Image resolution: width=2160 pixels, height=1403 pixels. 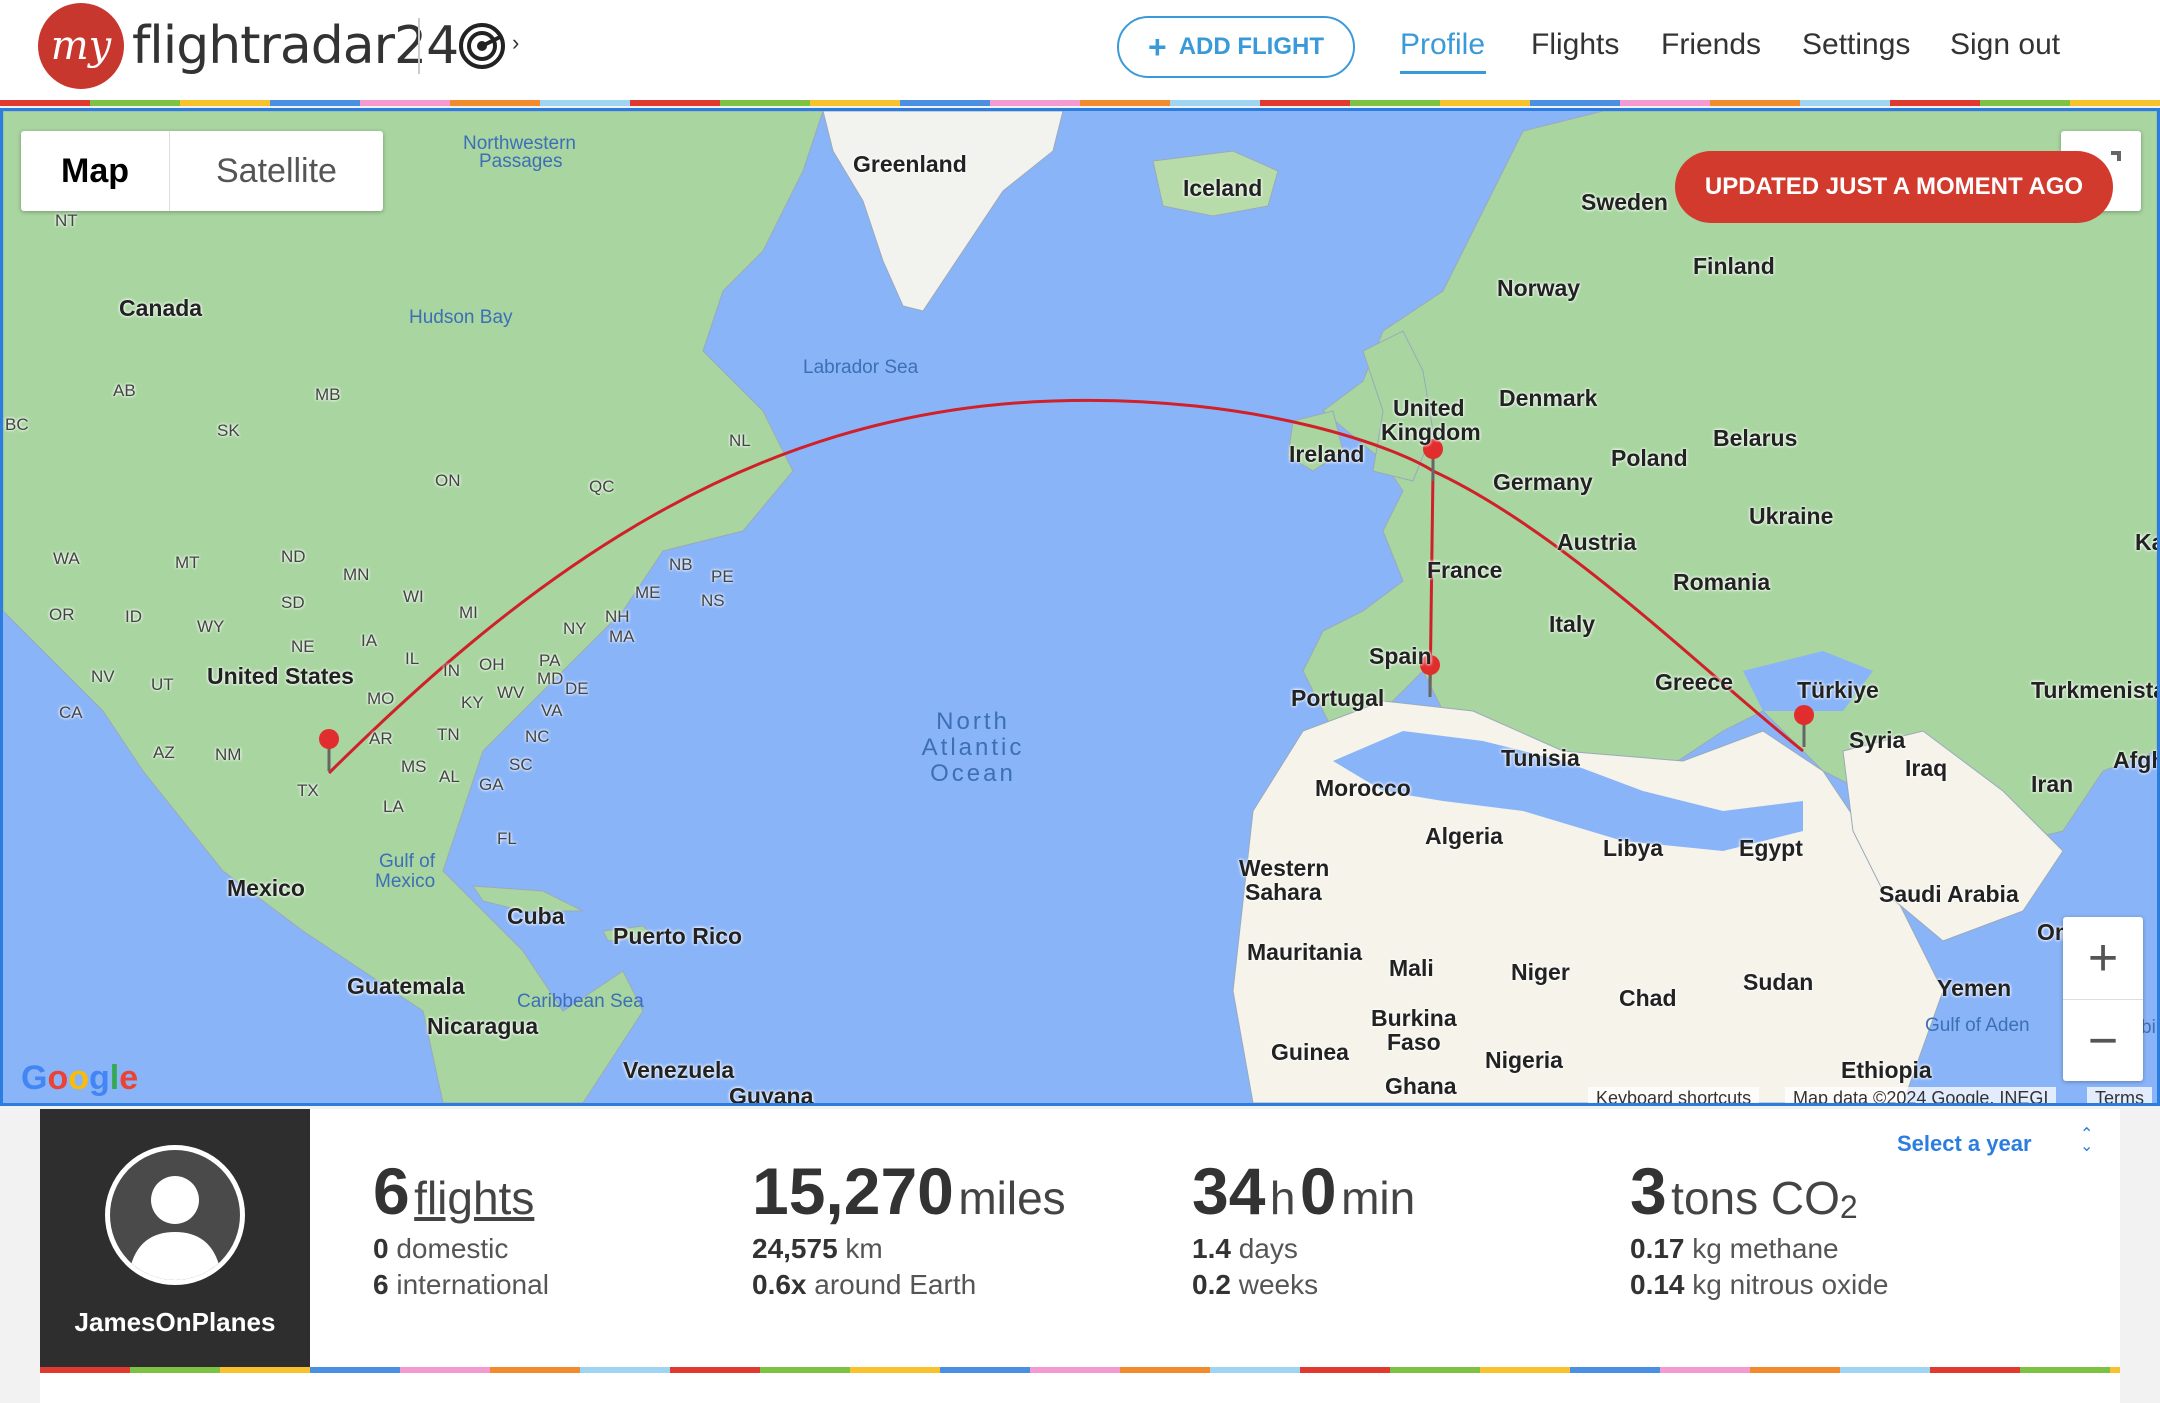 What do you see at coordinates (1414, 1018) in the screenshot?
I see `map-label: Burkina` at bounding box center [1414, 1018].